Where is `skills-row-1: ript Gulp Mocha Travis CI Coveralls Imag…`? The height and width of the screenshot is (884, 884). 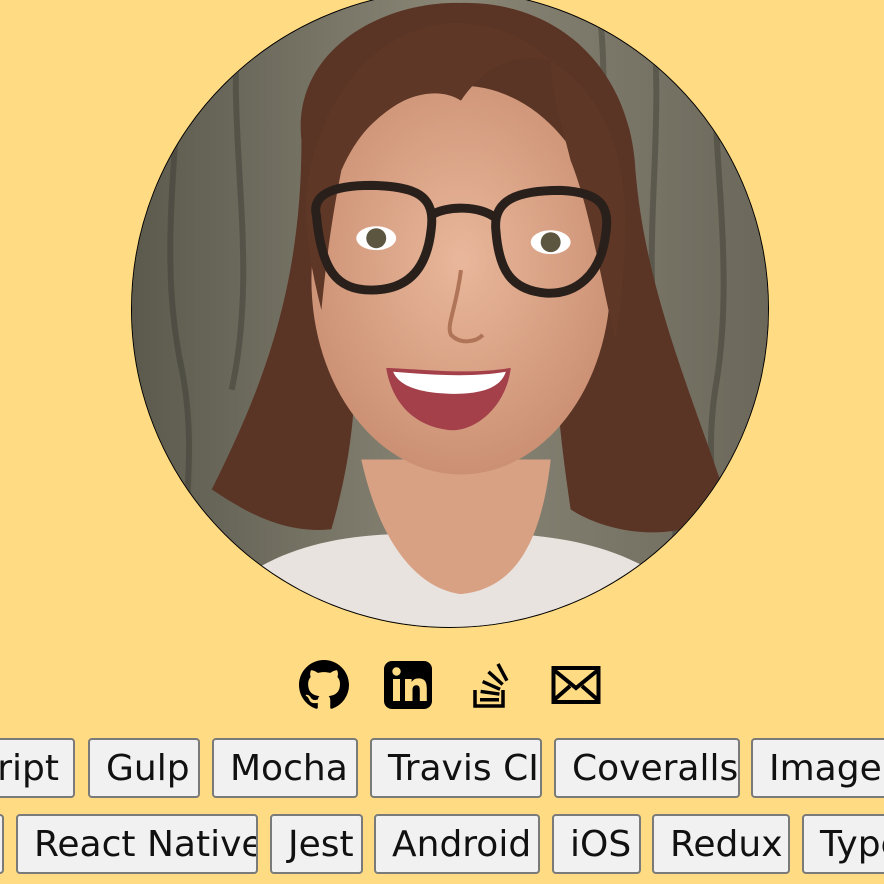
skills-row-1: ript Gulp Mocha Travis CI Coveralls Imag… is located at coordinates (442, 770).